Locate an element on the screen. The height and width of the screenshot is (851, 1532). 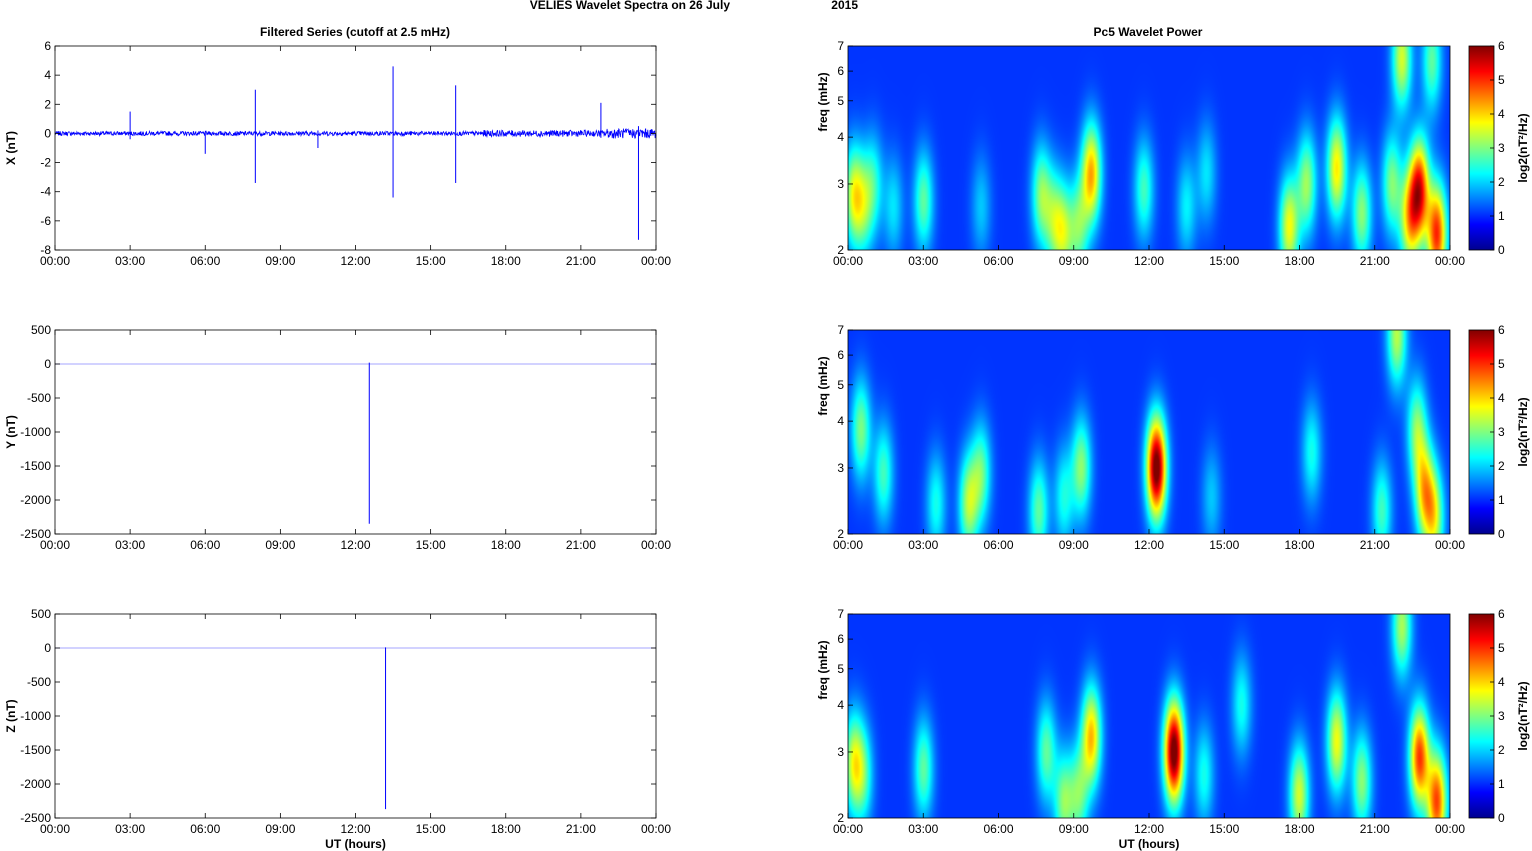
colorbar-tick-label: 6 is located at coordinates (1501, 330).